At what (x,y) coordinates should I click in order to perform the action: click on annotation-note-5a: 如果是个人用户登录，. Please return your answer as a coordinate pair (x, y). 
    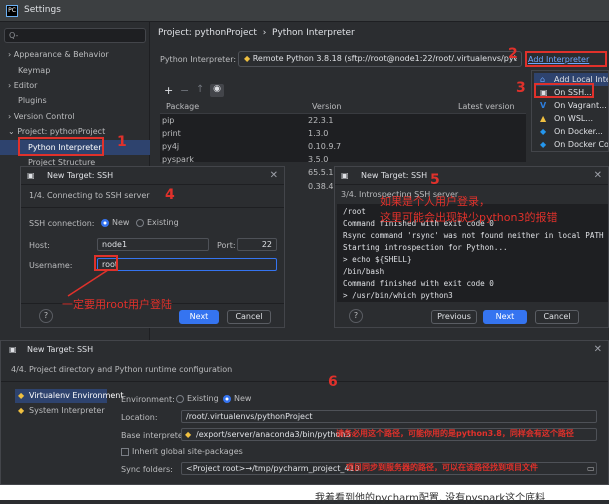
    Looking at the image, I should click on (435, 201).